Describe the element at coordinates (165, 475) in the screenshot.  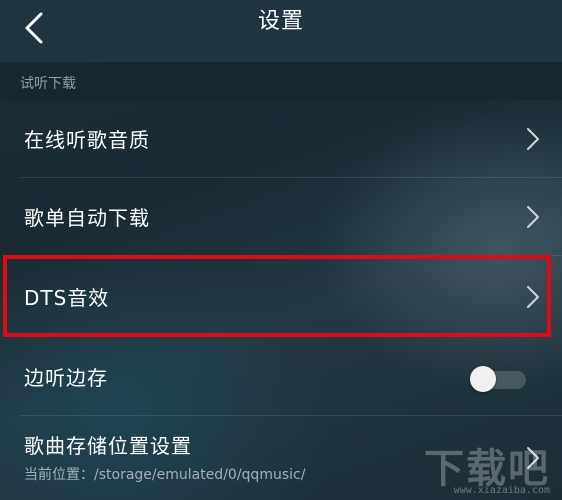
I see `storage-path: 当前位置：/storage/emulated/0/qqmusic/` at that location.